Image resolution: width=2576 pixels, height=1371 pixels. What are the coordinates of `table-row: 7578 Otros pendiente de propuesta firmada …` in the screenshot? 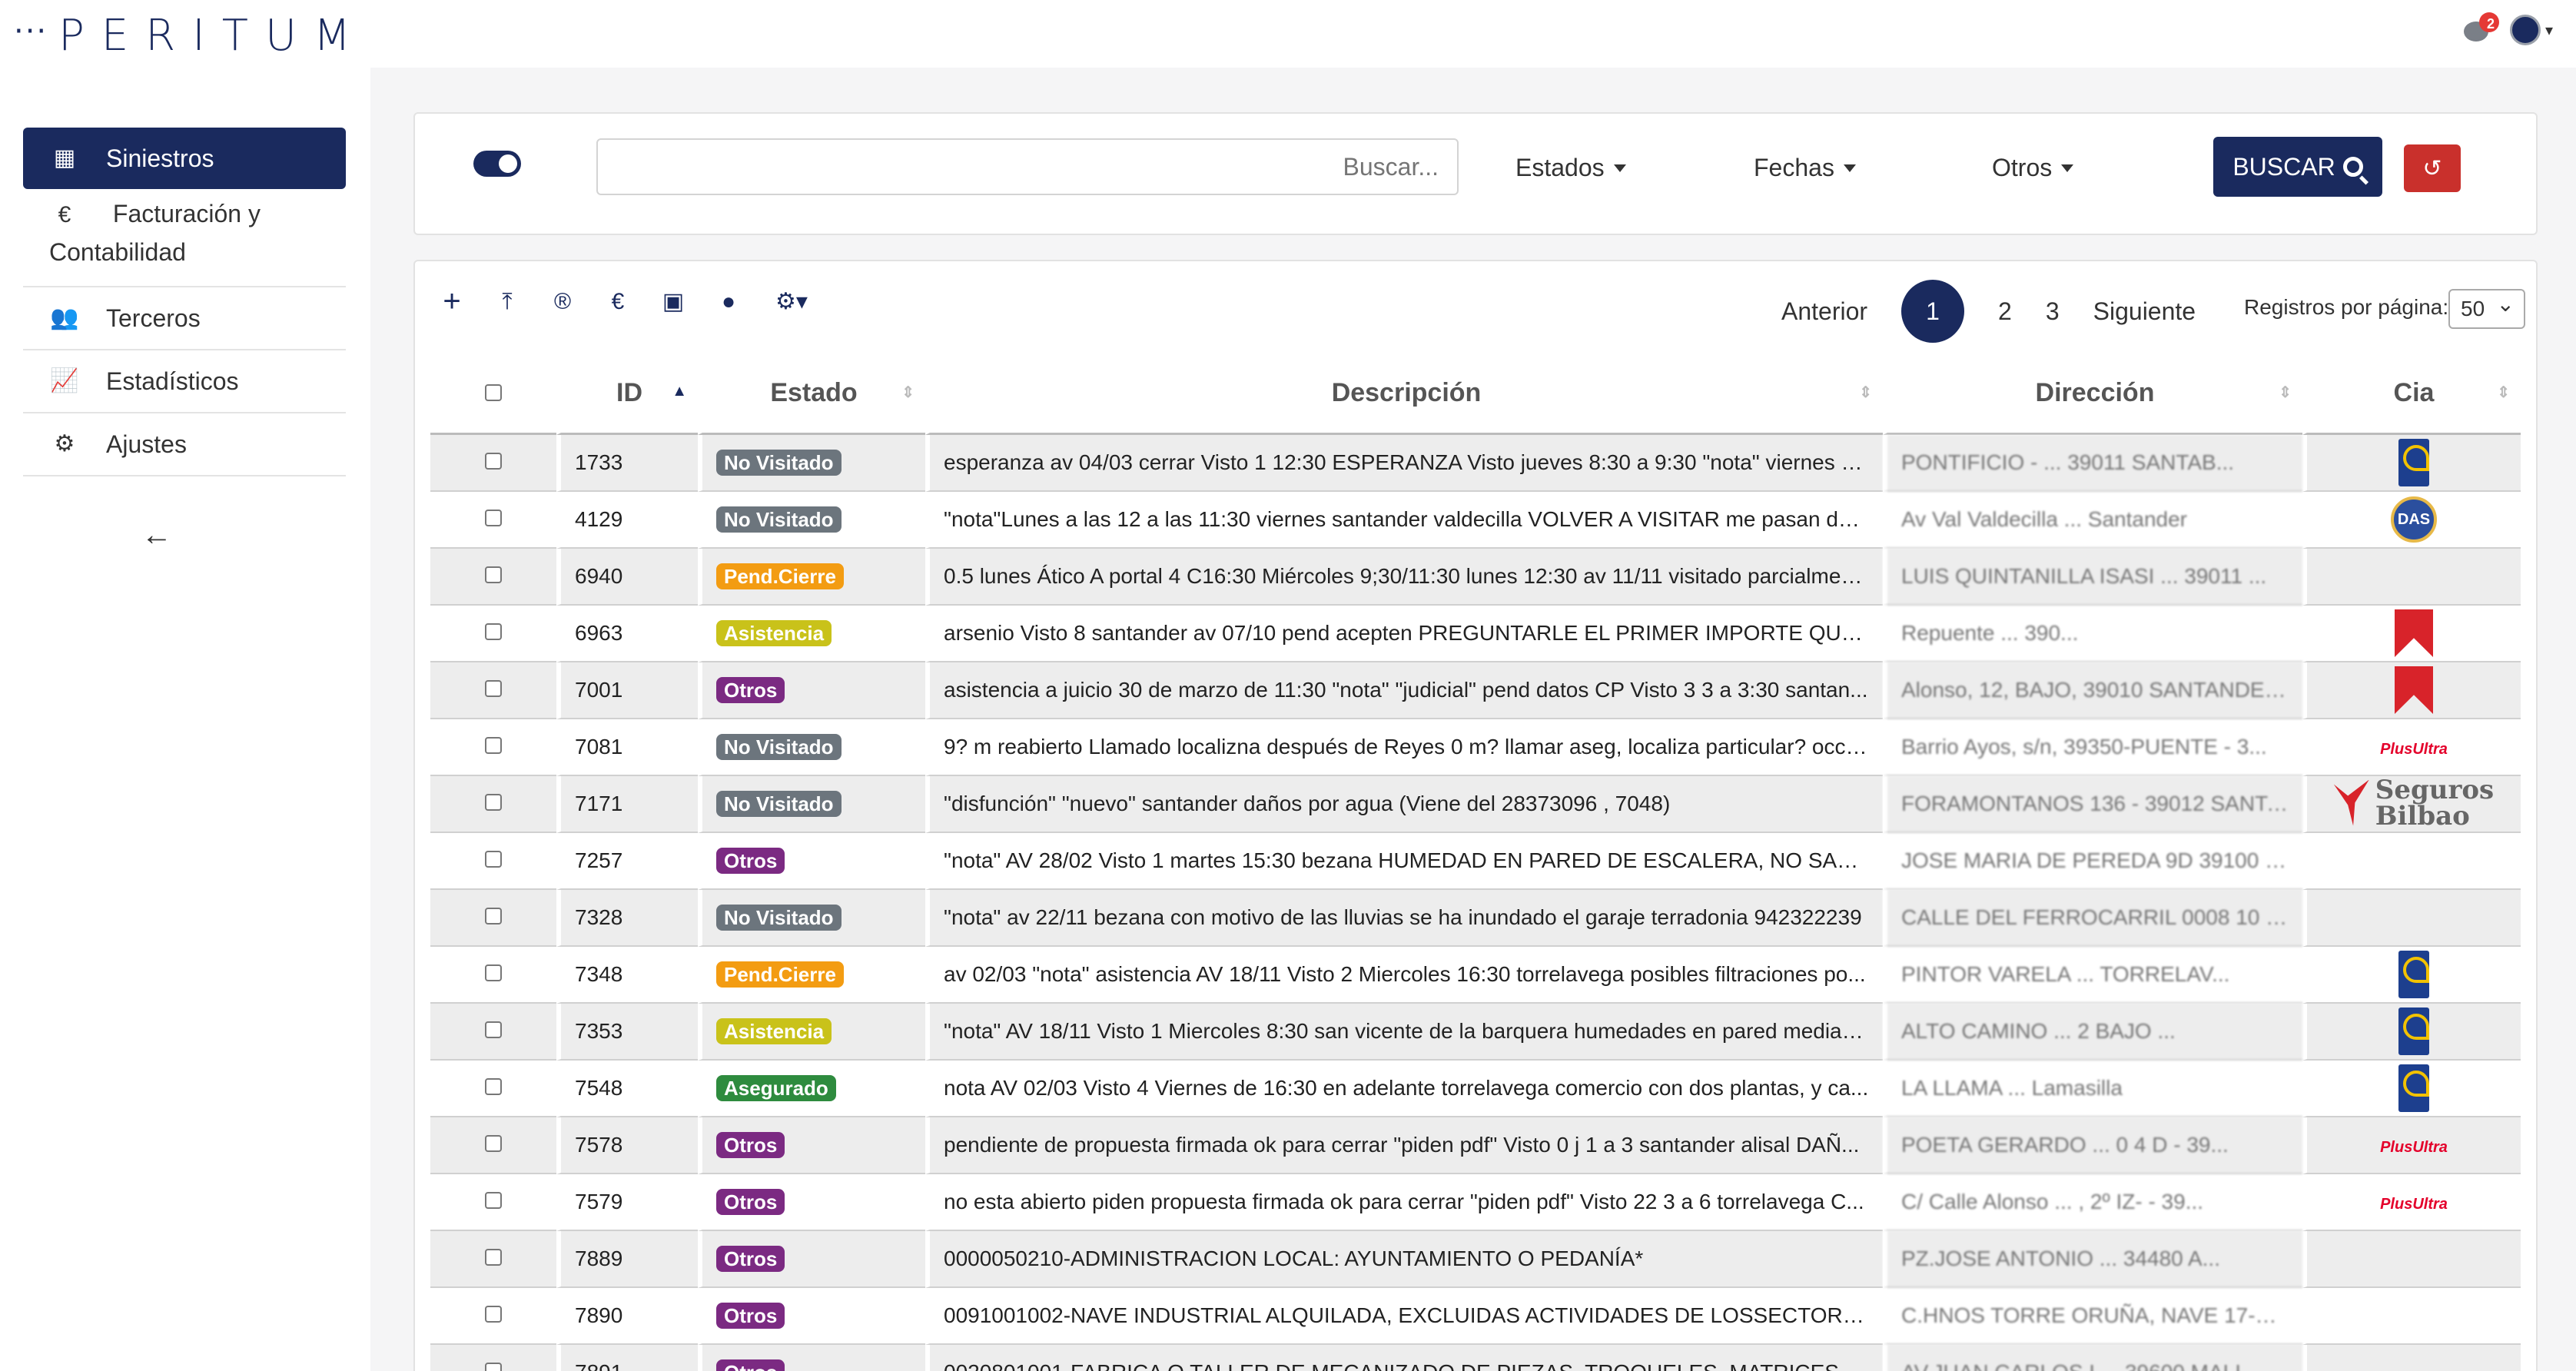 It's located at (1475, 1145).